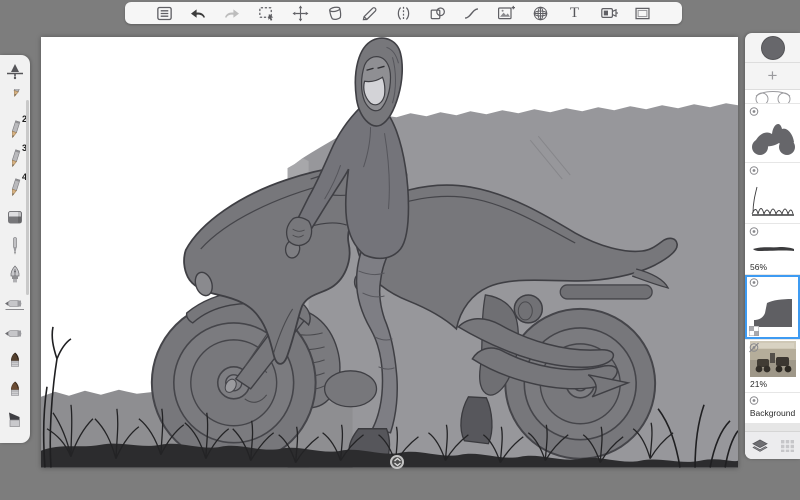 The image size is (800, 500). I want to click on brush-tool-button, so click(369, 13).